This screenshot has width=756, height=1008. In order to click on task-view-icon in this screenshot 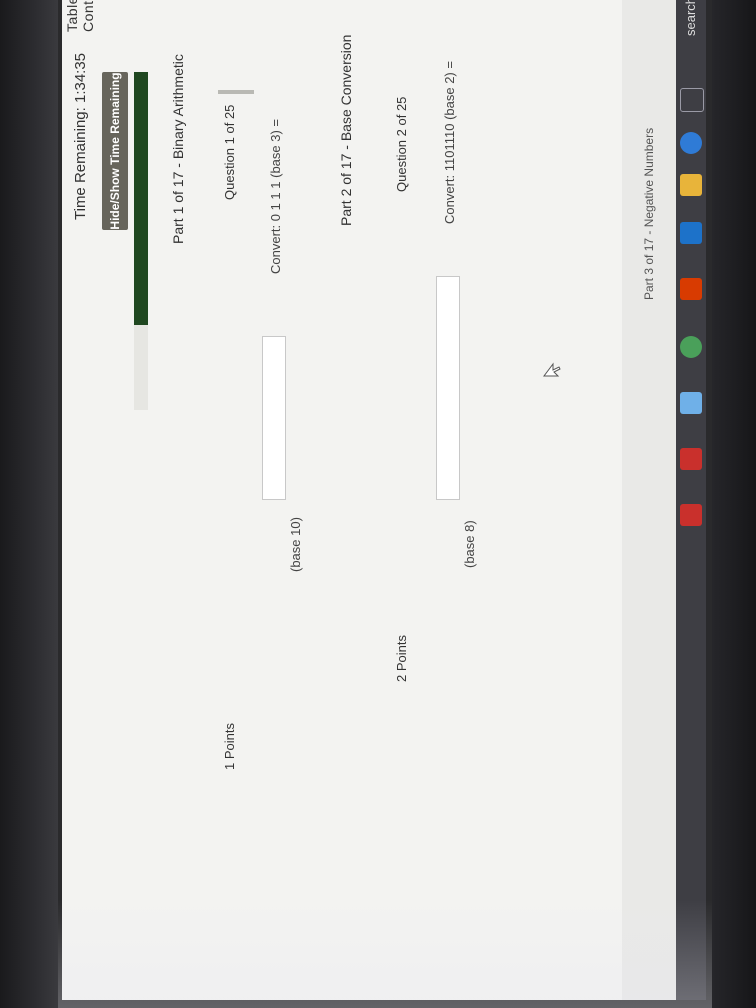, I will do `click(692, 100)`.